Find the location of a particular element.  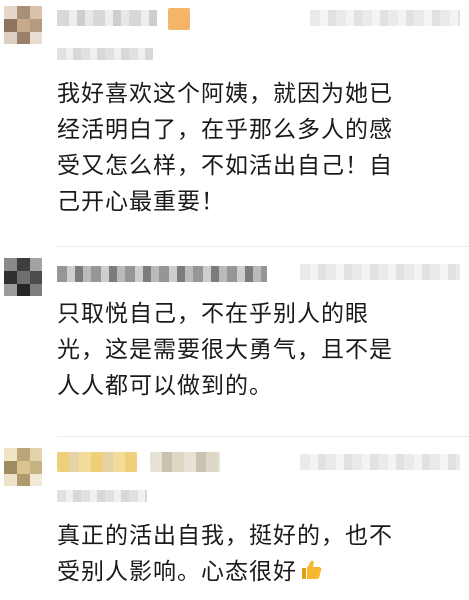

comment-line: 受又怎么样，不如活出自己！自 is located at coordinates (225, 166).